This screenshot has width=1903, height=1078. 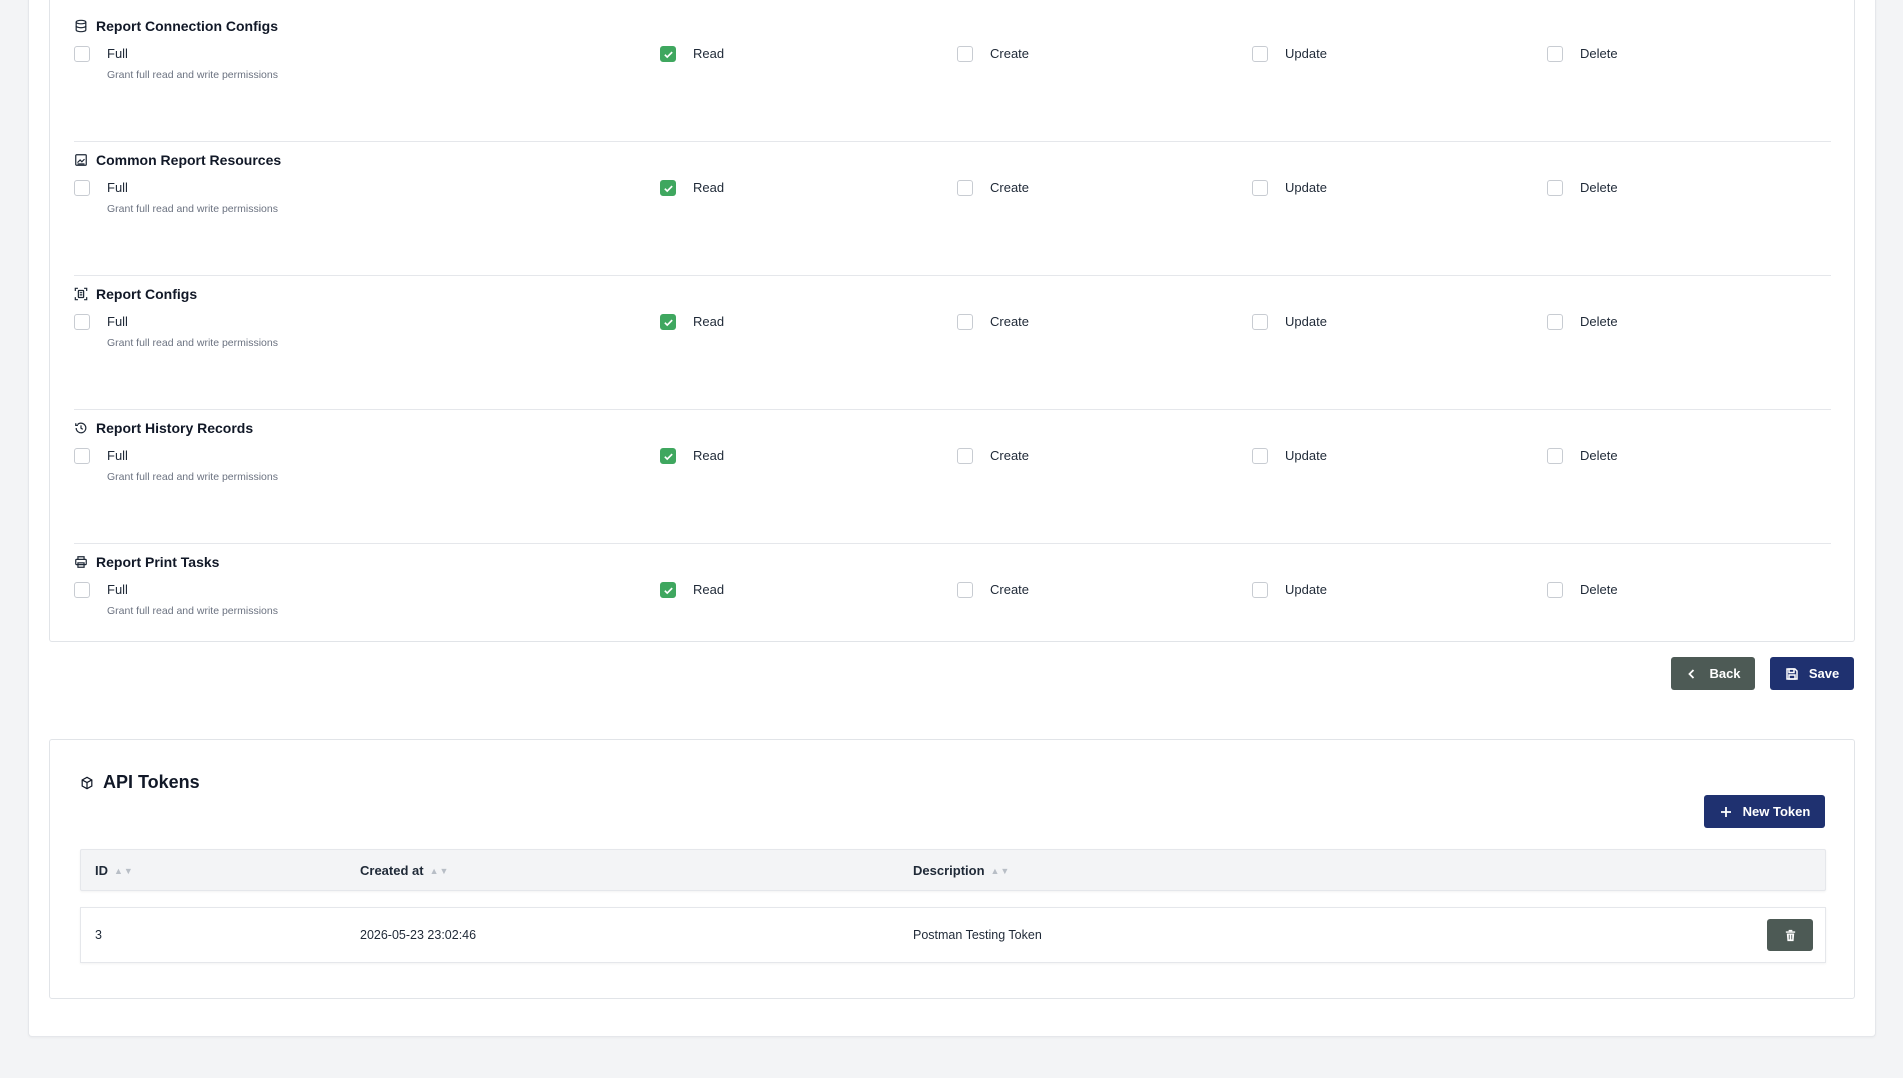 What do you see at coordinates (404, 870) in the screenshot?
I see `column-header-created-at: Created at ▲▼` at bounding box center [404, 870].